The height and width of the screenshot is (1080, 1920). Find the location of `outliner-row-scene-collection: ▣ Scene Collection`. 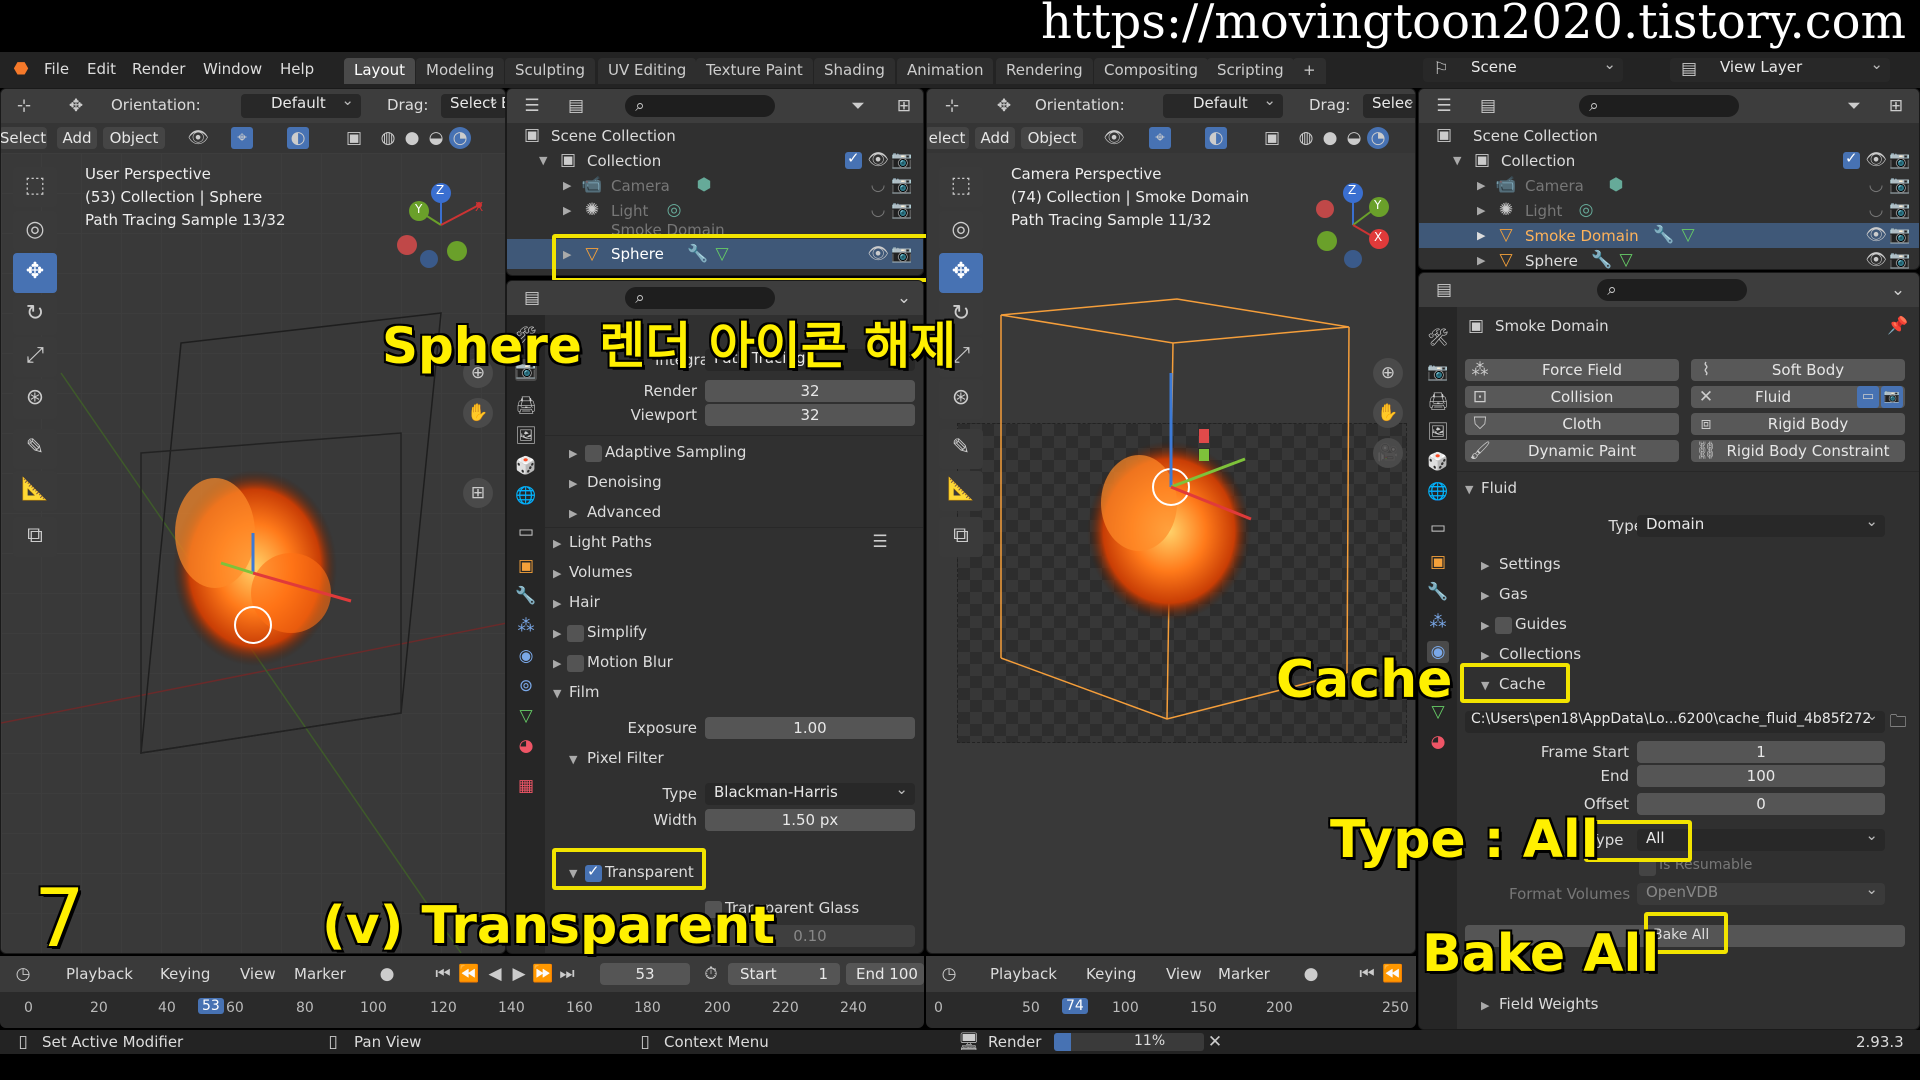

outliner-row-scene-collection: ▣ Scene Collection is located at coordinates (715, 135).